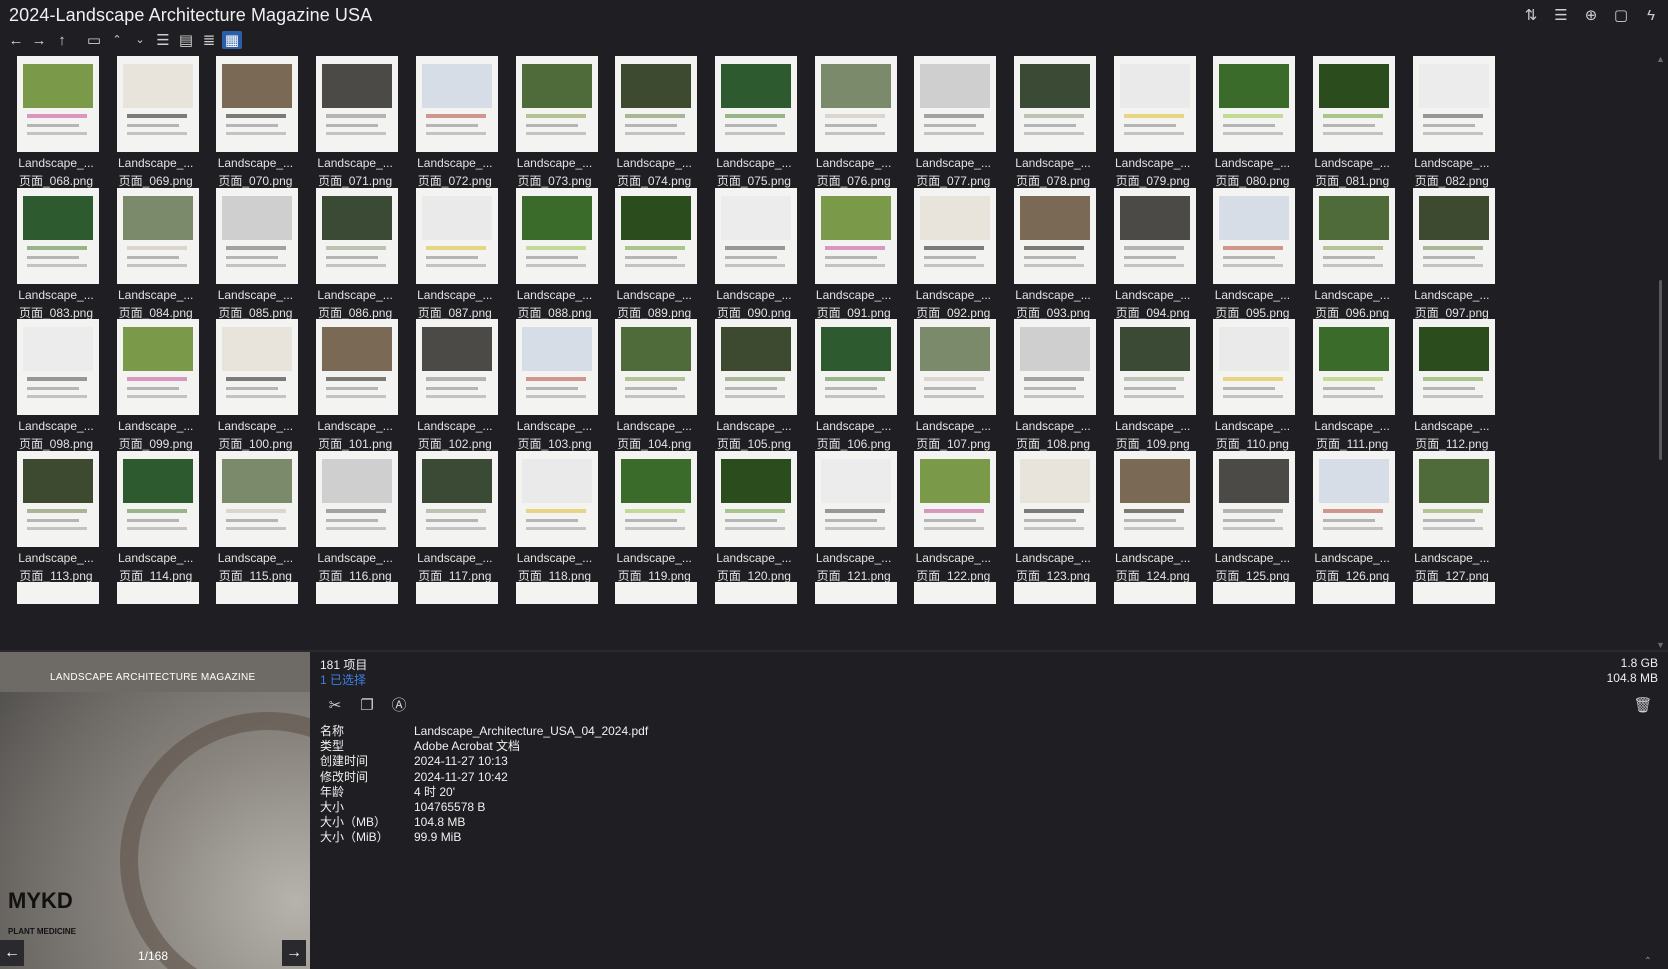 The width and height of the screenshot is (1668, 969). I want to click on thumbnail-item: Landscape_... 页面_111.png, so click(1352, 383).